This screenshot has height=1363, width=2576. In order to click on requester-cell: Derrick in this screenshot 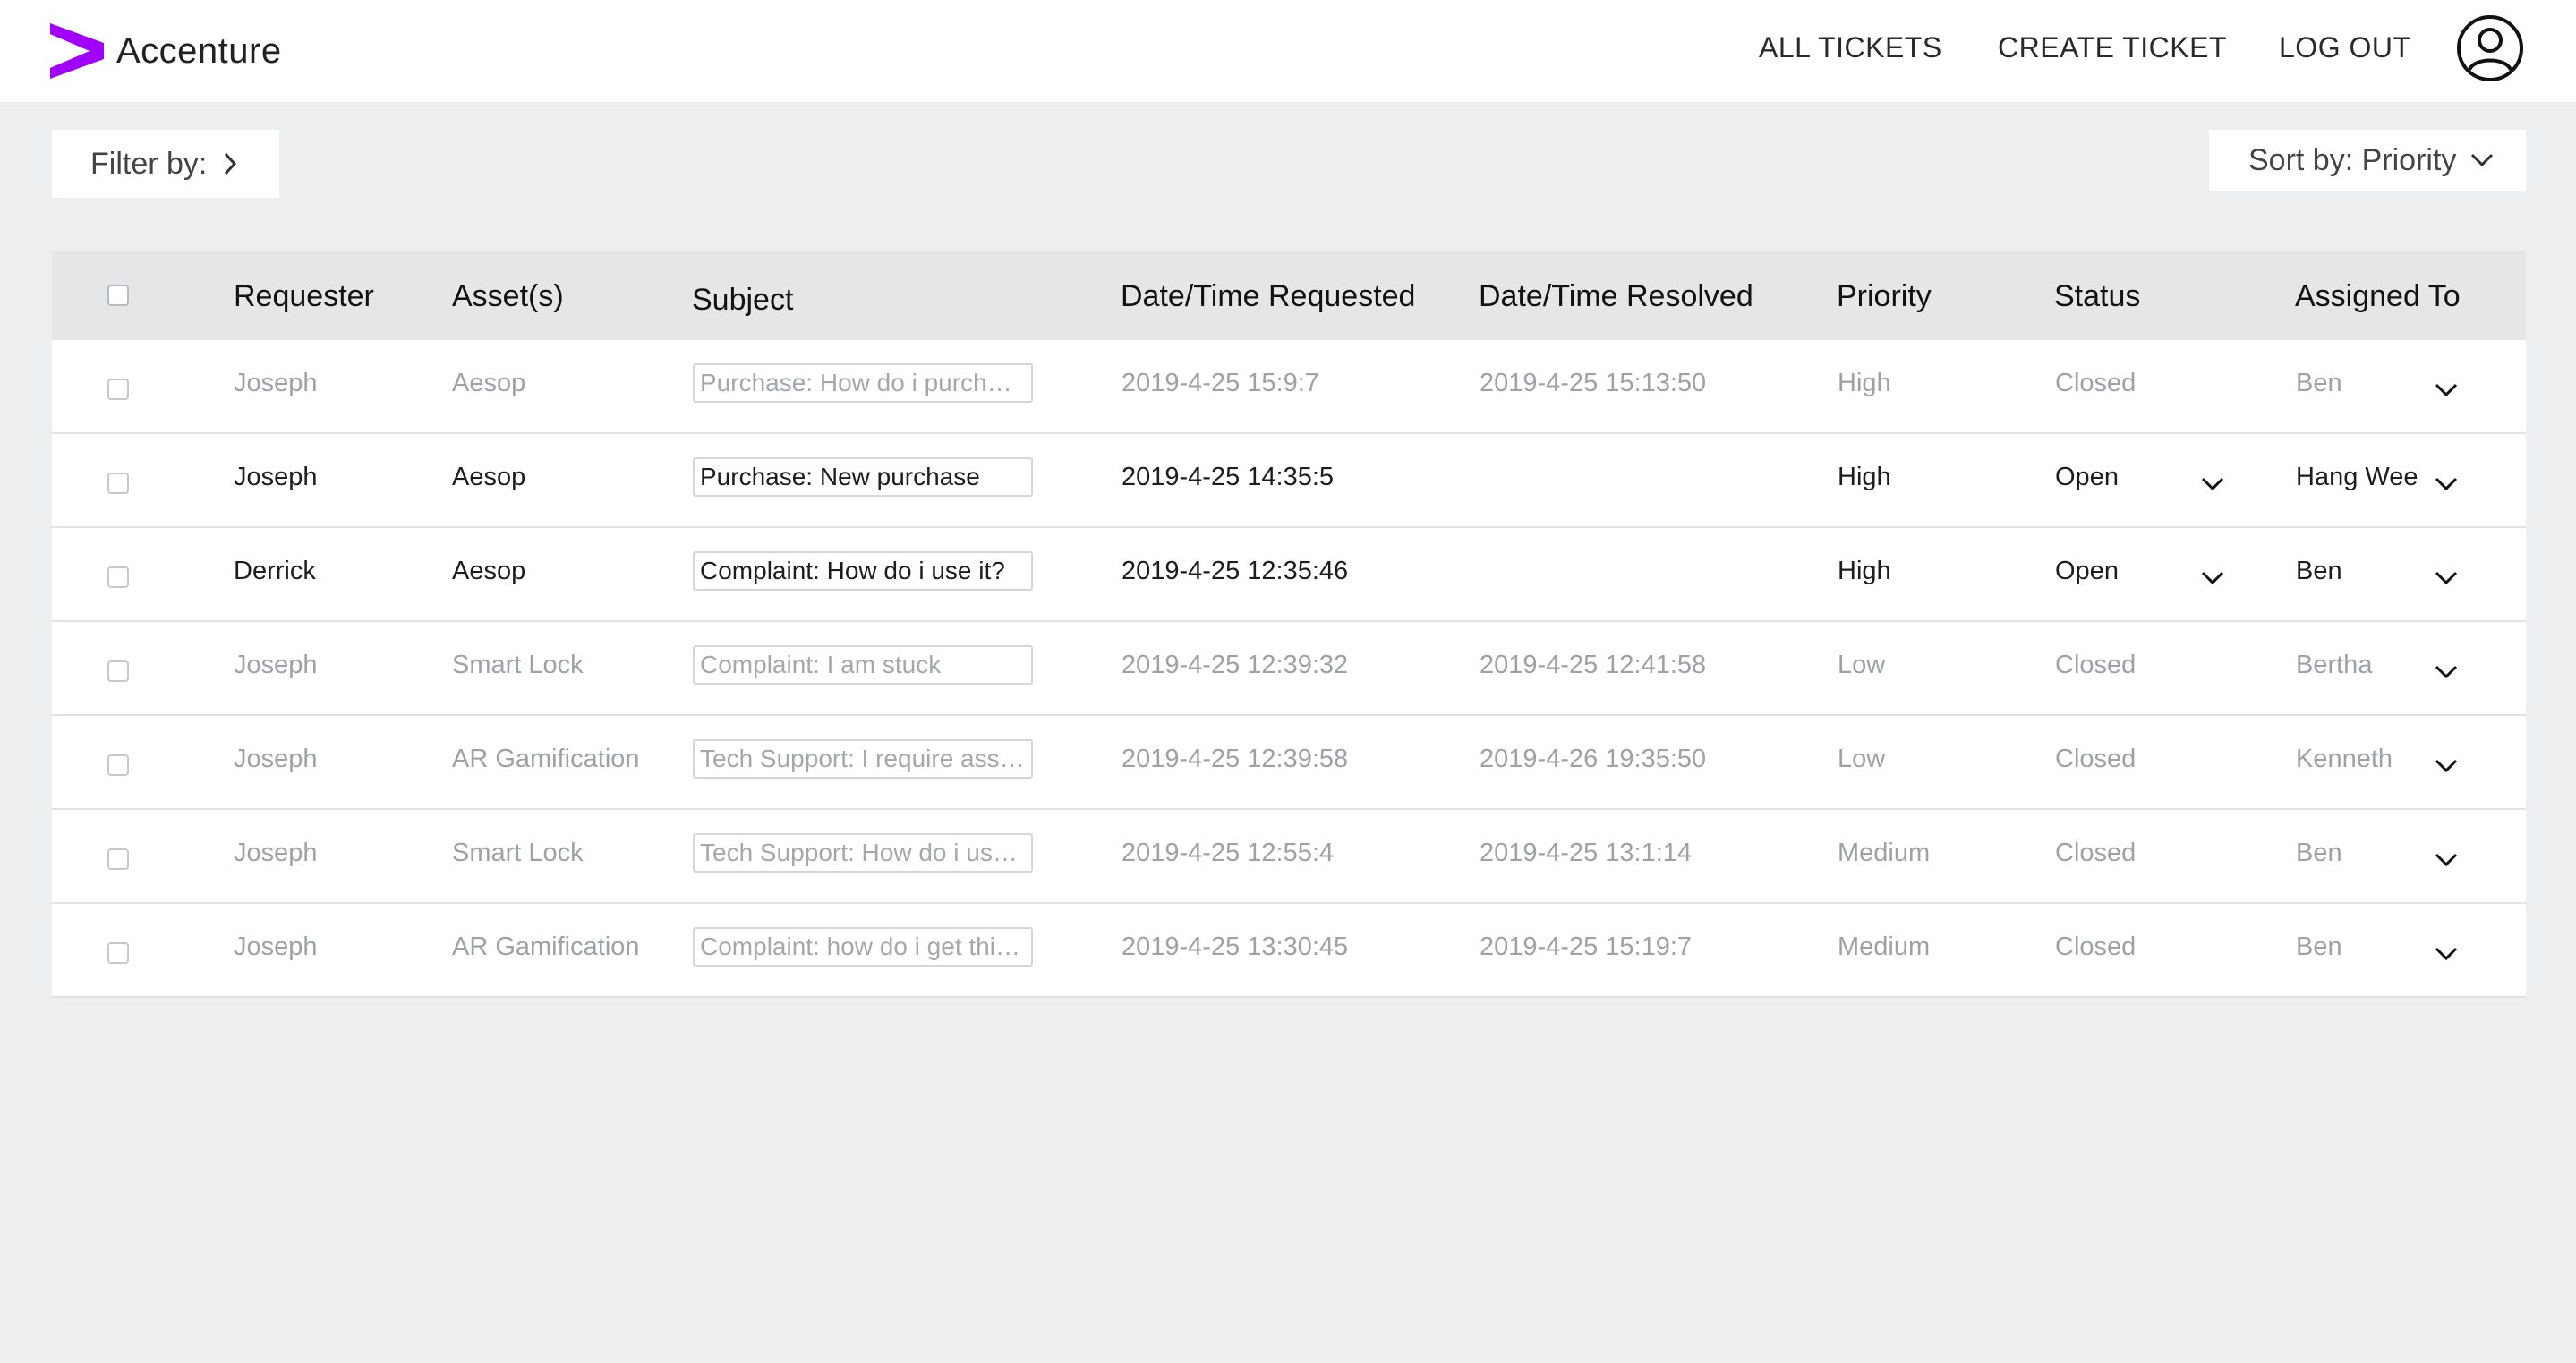, I will do `click(275, 571)`.